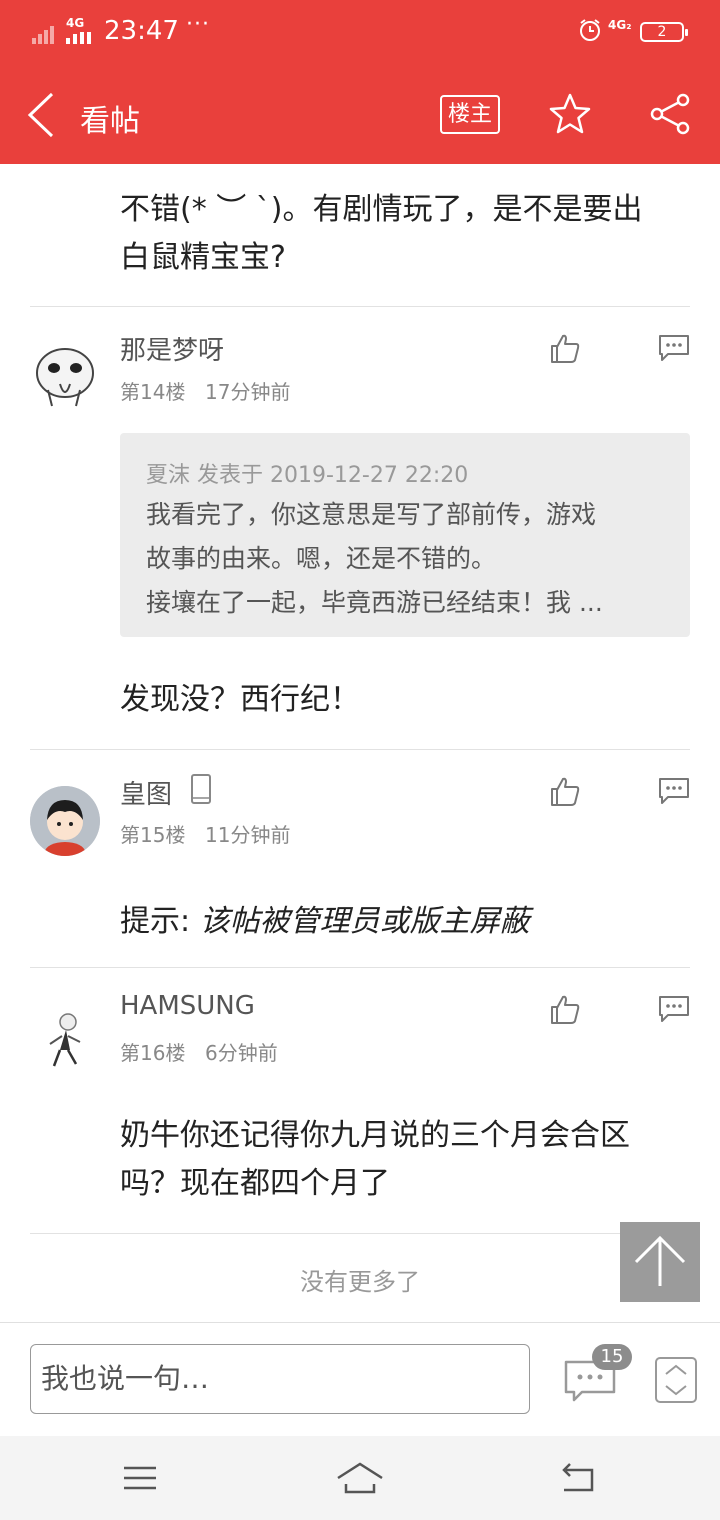 The image size is (720, 1520). What do you see at coordinates (201, 789) in the screenshot?
I see `phone-icon` at bounding box center [201, 789].